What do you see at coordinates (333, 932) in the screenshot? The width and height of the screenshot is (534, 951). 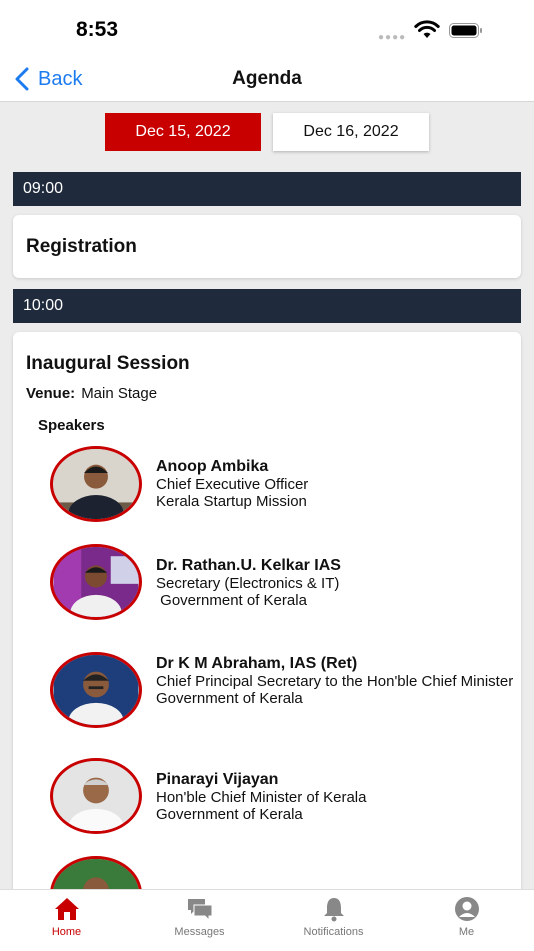 I see `tab-label: Notifications` at bounding box center [333, 932].